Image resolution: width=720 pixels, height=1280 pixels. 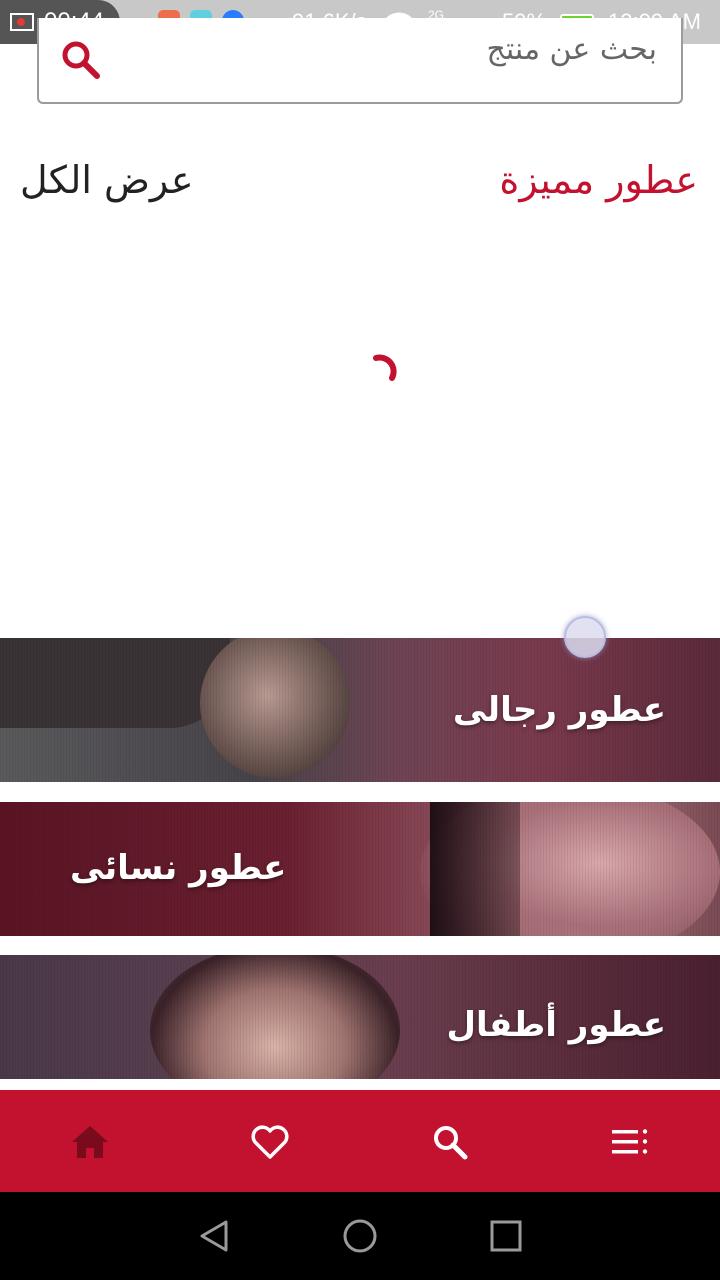 I want to click on category-label-women: عطور نسائى, so click(x=178, y=868).